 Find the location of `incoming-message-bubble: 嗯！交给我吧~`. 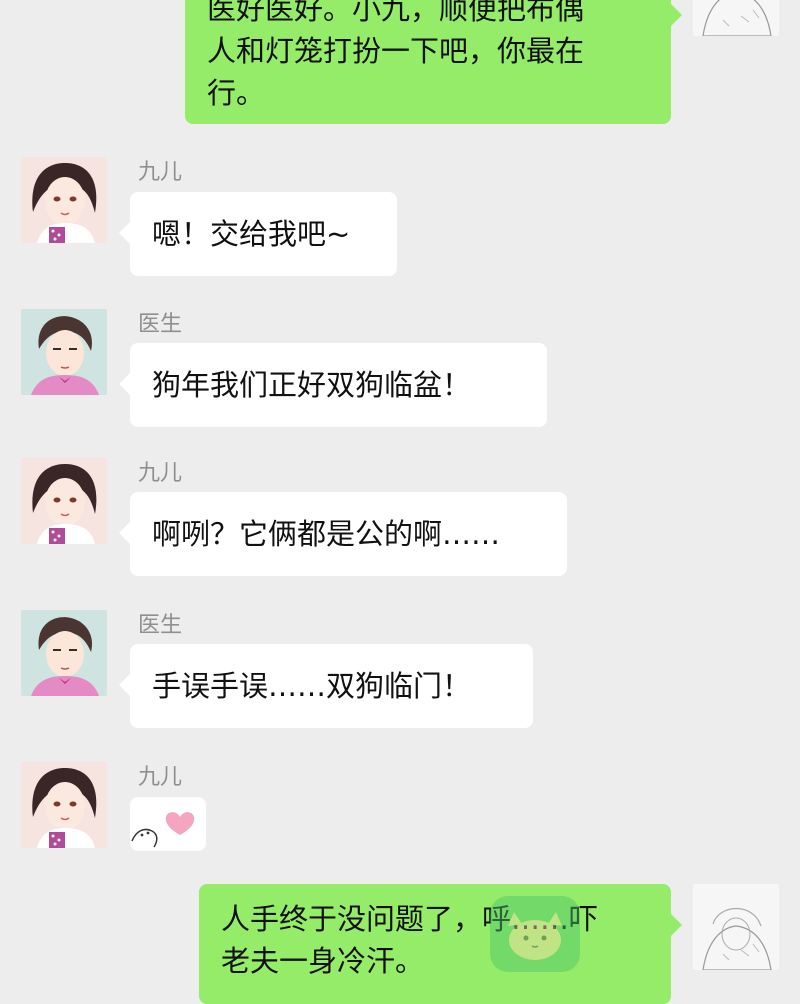

incoming-message-bubble: 嗯！交给我吧~ is located at coordinates (258, 234).